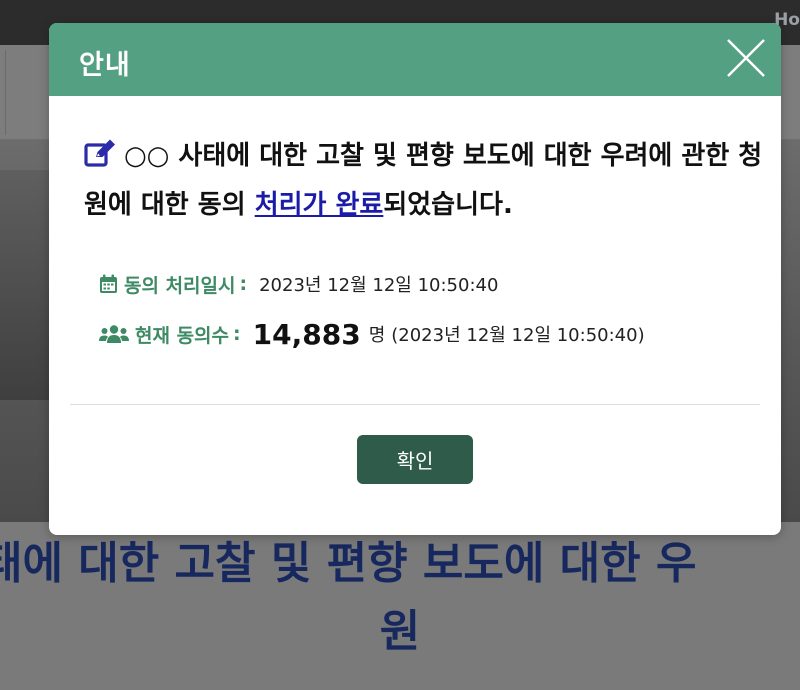 This screenshot has width=800, height=690. What do you see at coordinates (306, 334) in the screenshot?
I see `current-count-value: 14,883` at bounding box center [306, 334].